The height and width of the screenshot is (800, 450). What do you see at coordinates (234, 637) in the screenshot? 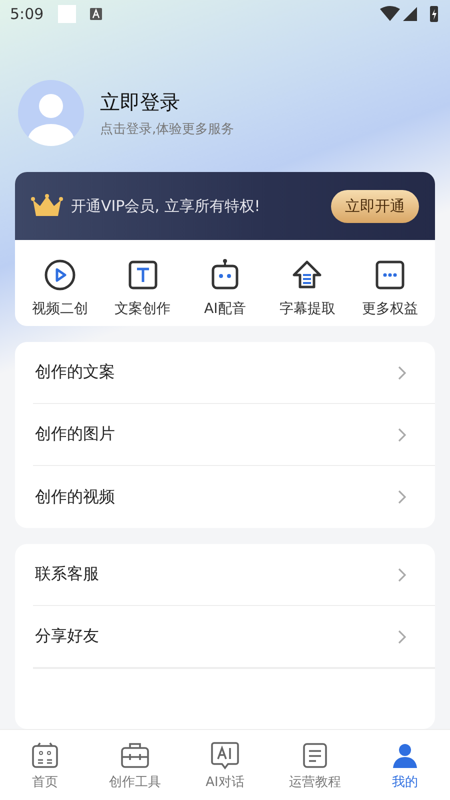
I see `menu-row: 分享好友` at bounding box center [234, 637].